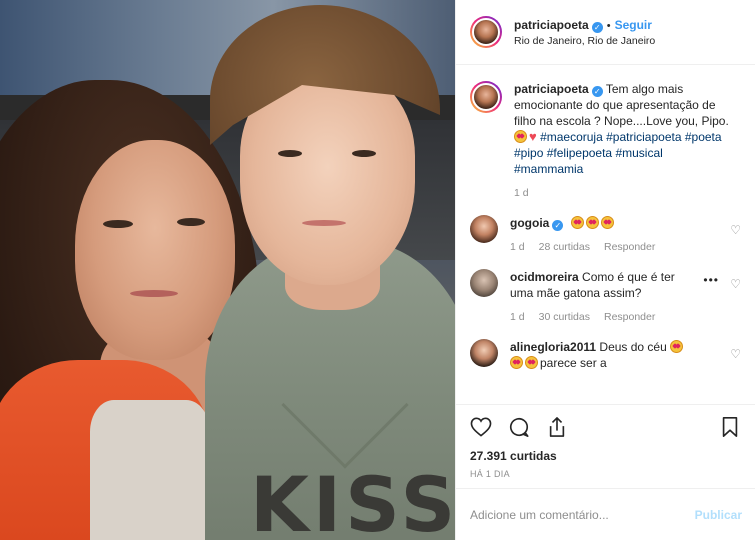 The width and height of the screenshot is (755, 540). What do you see at coordinates (553, 347) in the screenshot?
I see `commenter-username: alinegloria2011` at bounding box center [553, 347].